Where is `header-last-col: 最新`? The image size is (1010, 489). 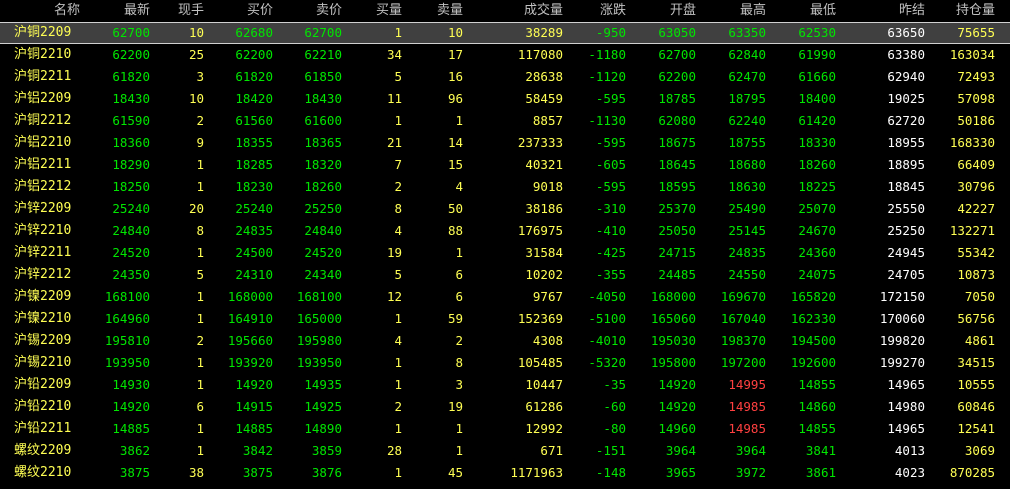
header-last-col: 最新 is located at coordinates (137, 11).